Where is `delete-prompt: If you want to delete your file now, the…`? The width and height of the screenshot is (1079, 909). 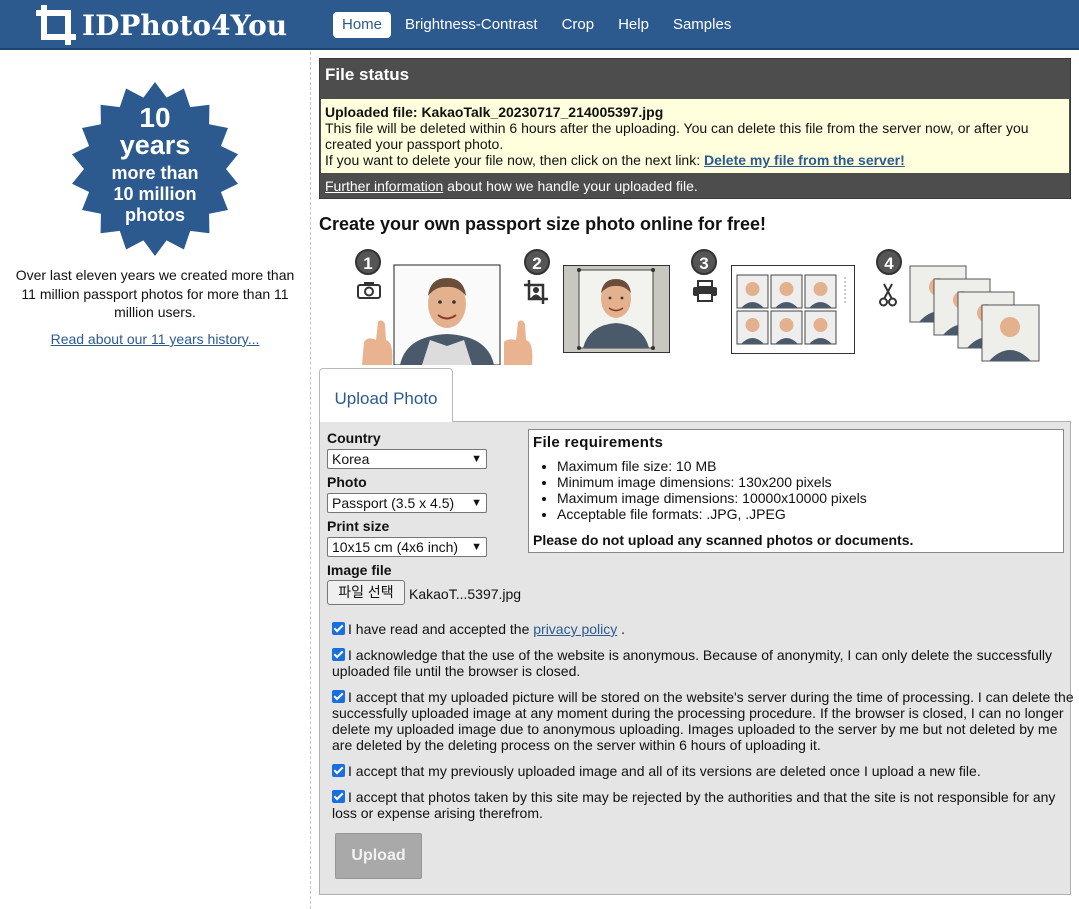
delete-prompt: If you want to delete your file now, the… is located at coordinates (695, 160).